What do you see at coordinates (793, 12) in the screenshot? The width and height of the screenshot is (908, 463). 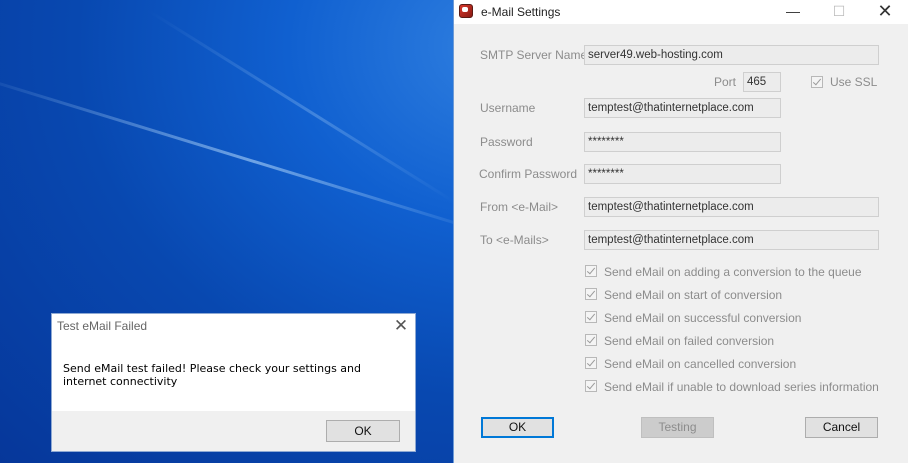 I see `minimize-button: —` at bounding box center [793, 12].